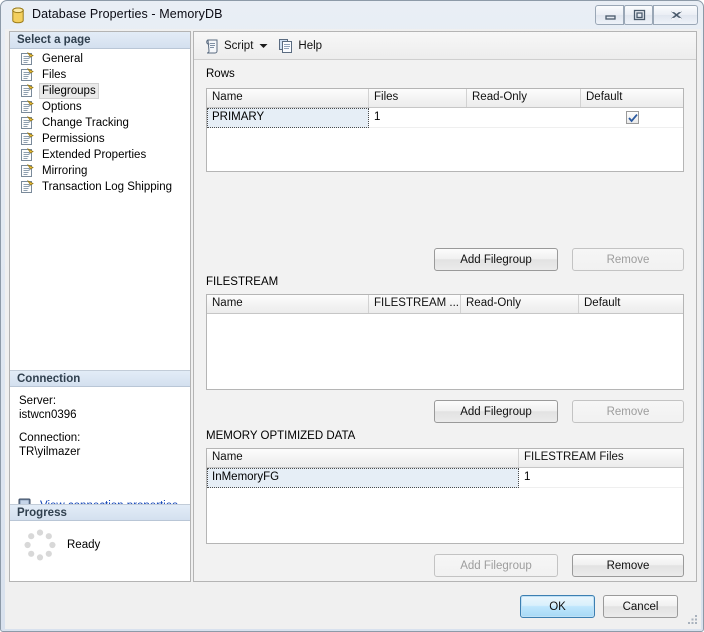 The image size is (704, 632). Describe the element at coordinates (418, 98) in the screenshot. I see `column-header-files: Files` at that location.